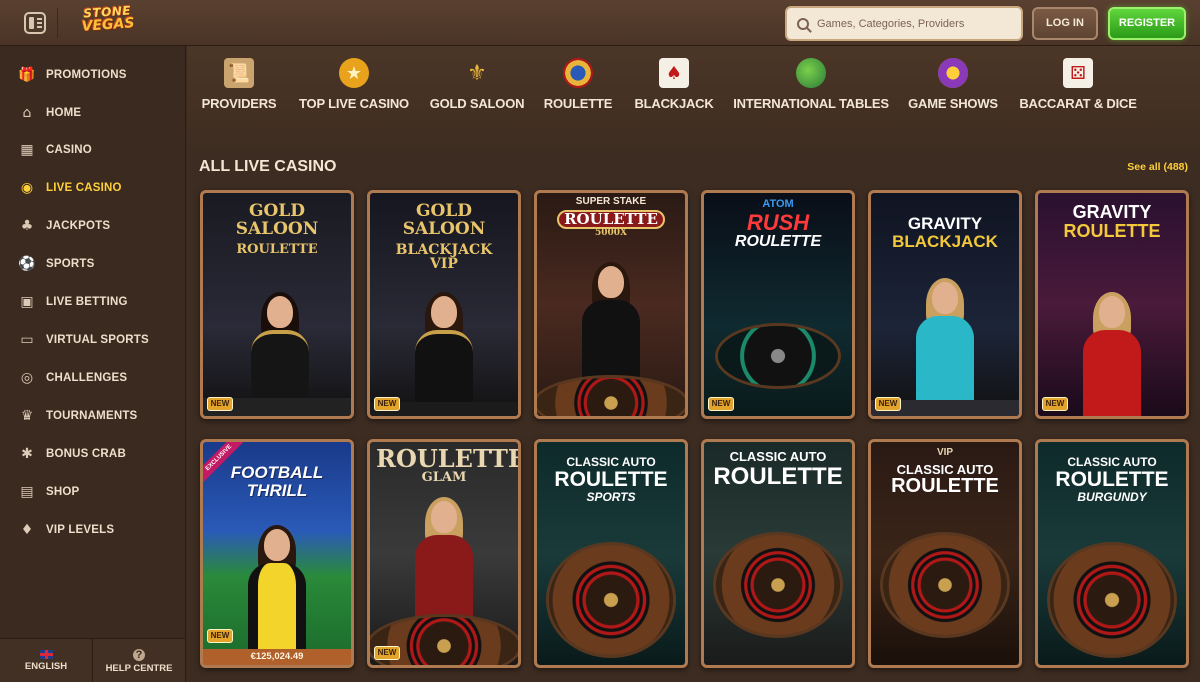 This screenshot has height=682, width=1200. I want to click on sidebar-item-sports: ⚽ SPORTS, so click(93, 264).